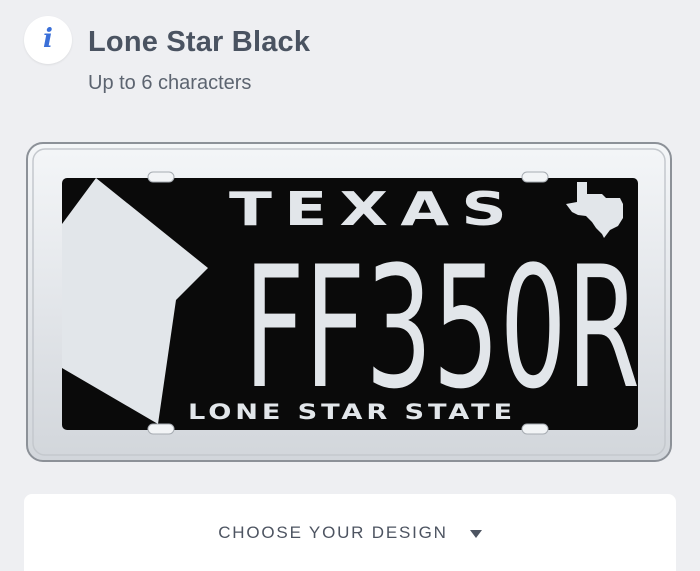  What do you see at coordinates (374, 209) in the screenshot?
I see `plate-state-name: TEXAS` at bounding box center [374, 209].